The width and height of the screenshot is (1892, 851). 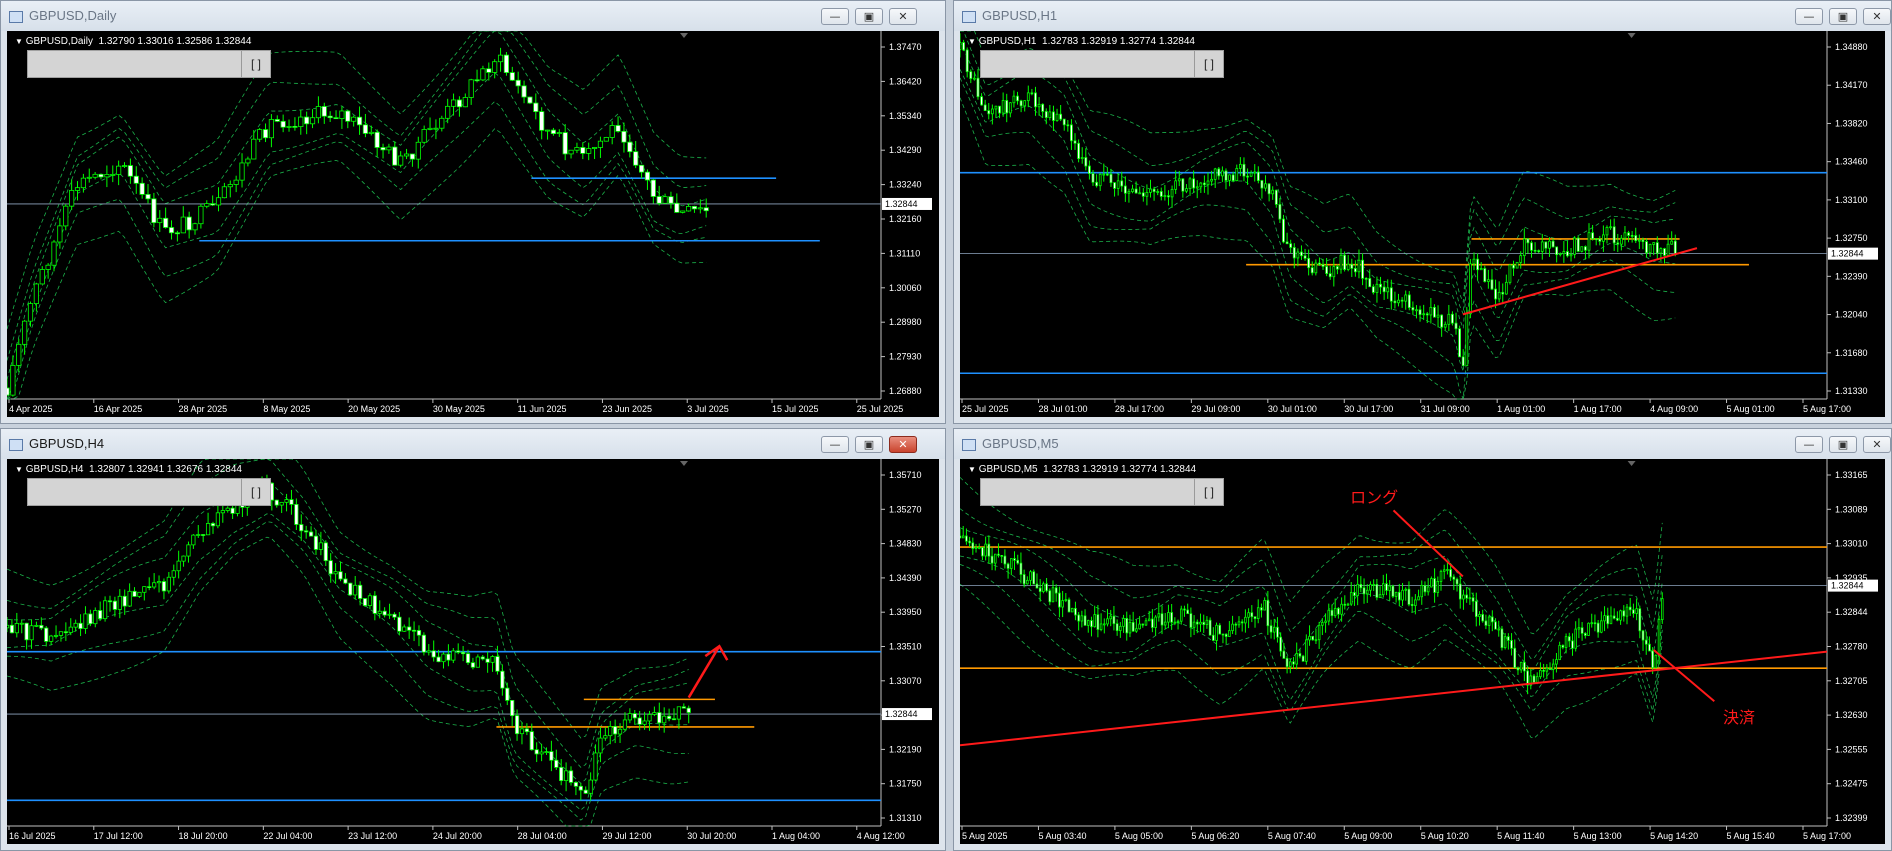 I want to click on y-tick-label: 1.32750, so click(x=1851, y=238).